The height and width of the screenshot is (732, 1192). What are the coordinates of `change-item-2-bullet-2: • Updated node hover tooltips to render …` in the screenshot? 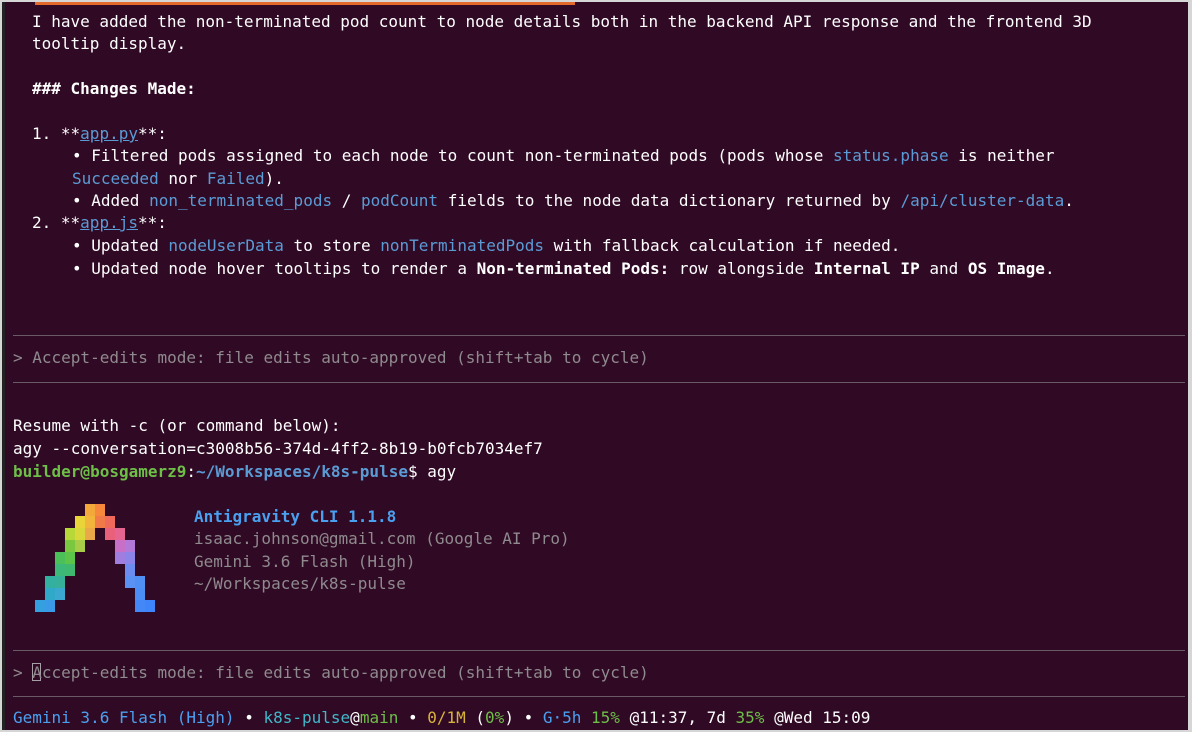 It's located at (563, 268).